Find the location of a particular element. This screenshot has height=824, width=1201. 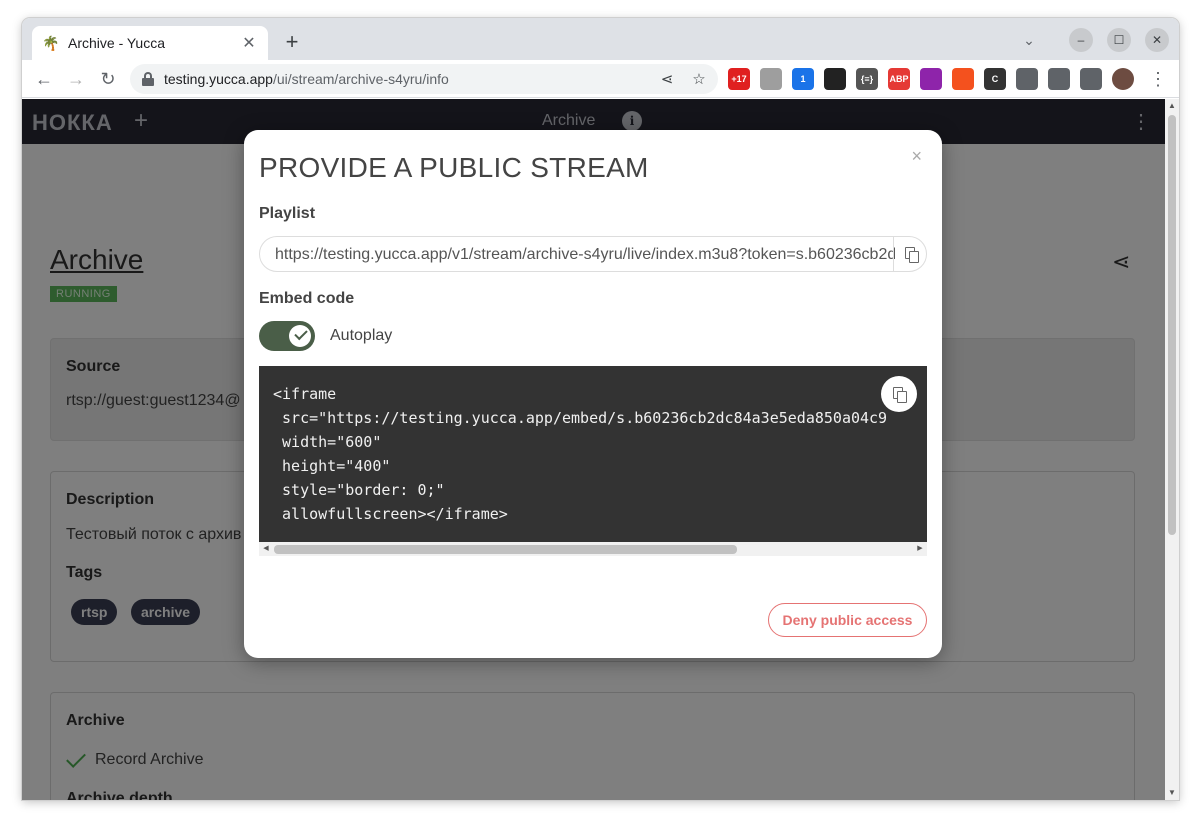

url-host: testing.yucca.app is located at coordinates (218, 79).